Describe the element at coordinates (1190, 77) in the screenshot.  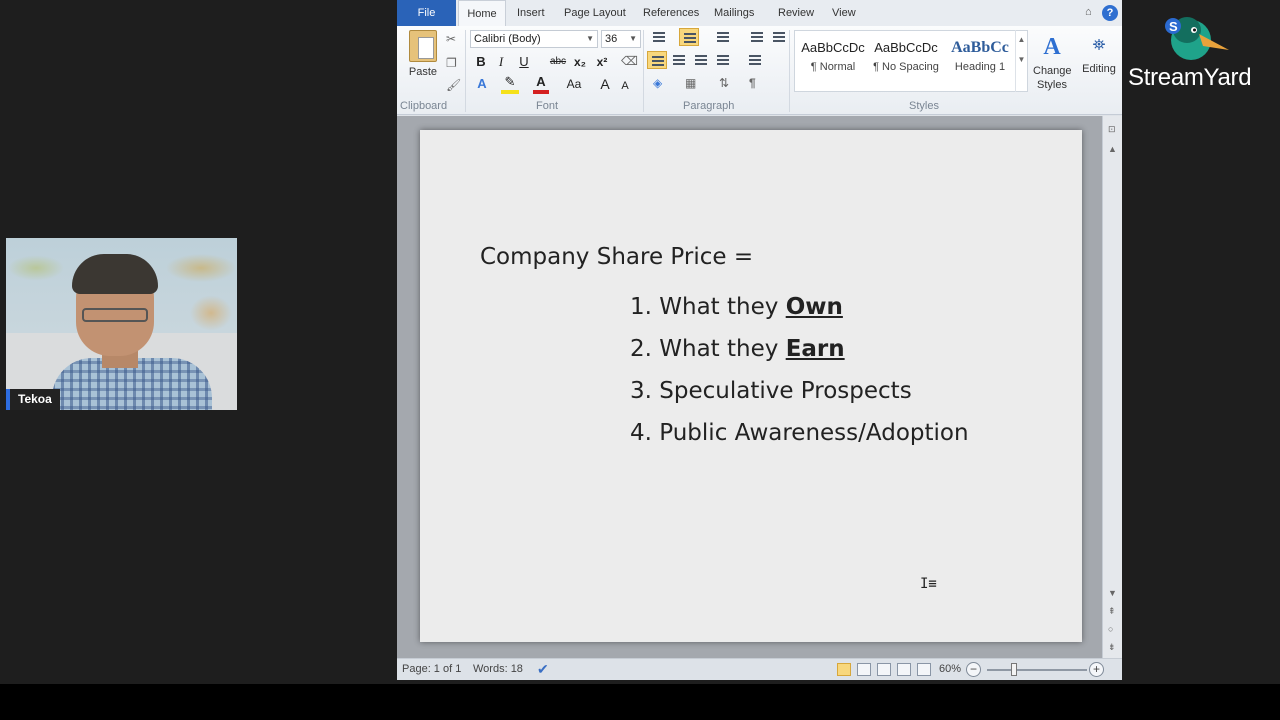
I see `streamyard-wordmark: StreamYard` at that location.